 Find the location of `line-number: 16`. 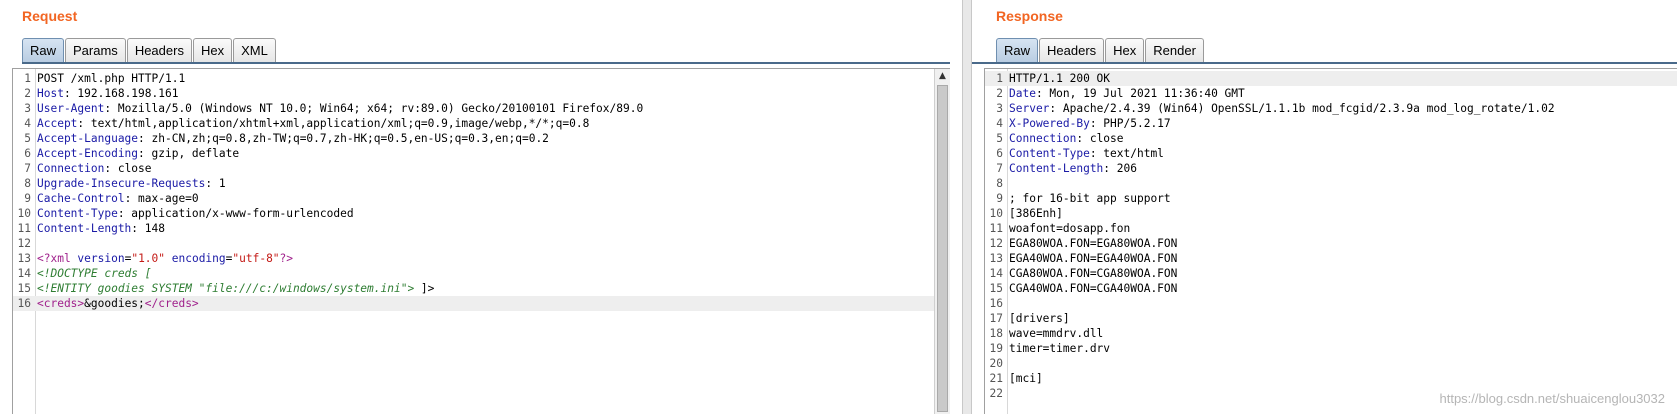

line-number: 16 is located at coordinates (996, 303).